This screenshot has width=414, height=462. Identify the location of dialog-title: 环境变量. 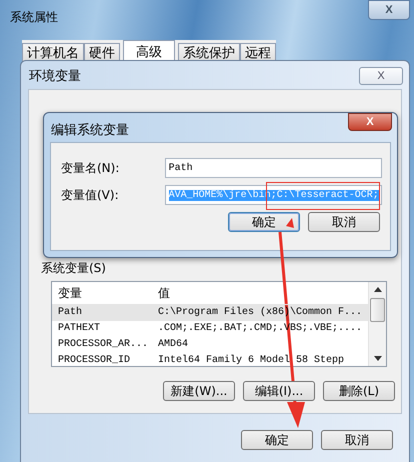
(55, 76).